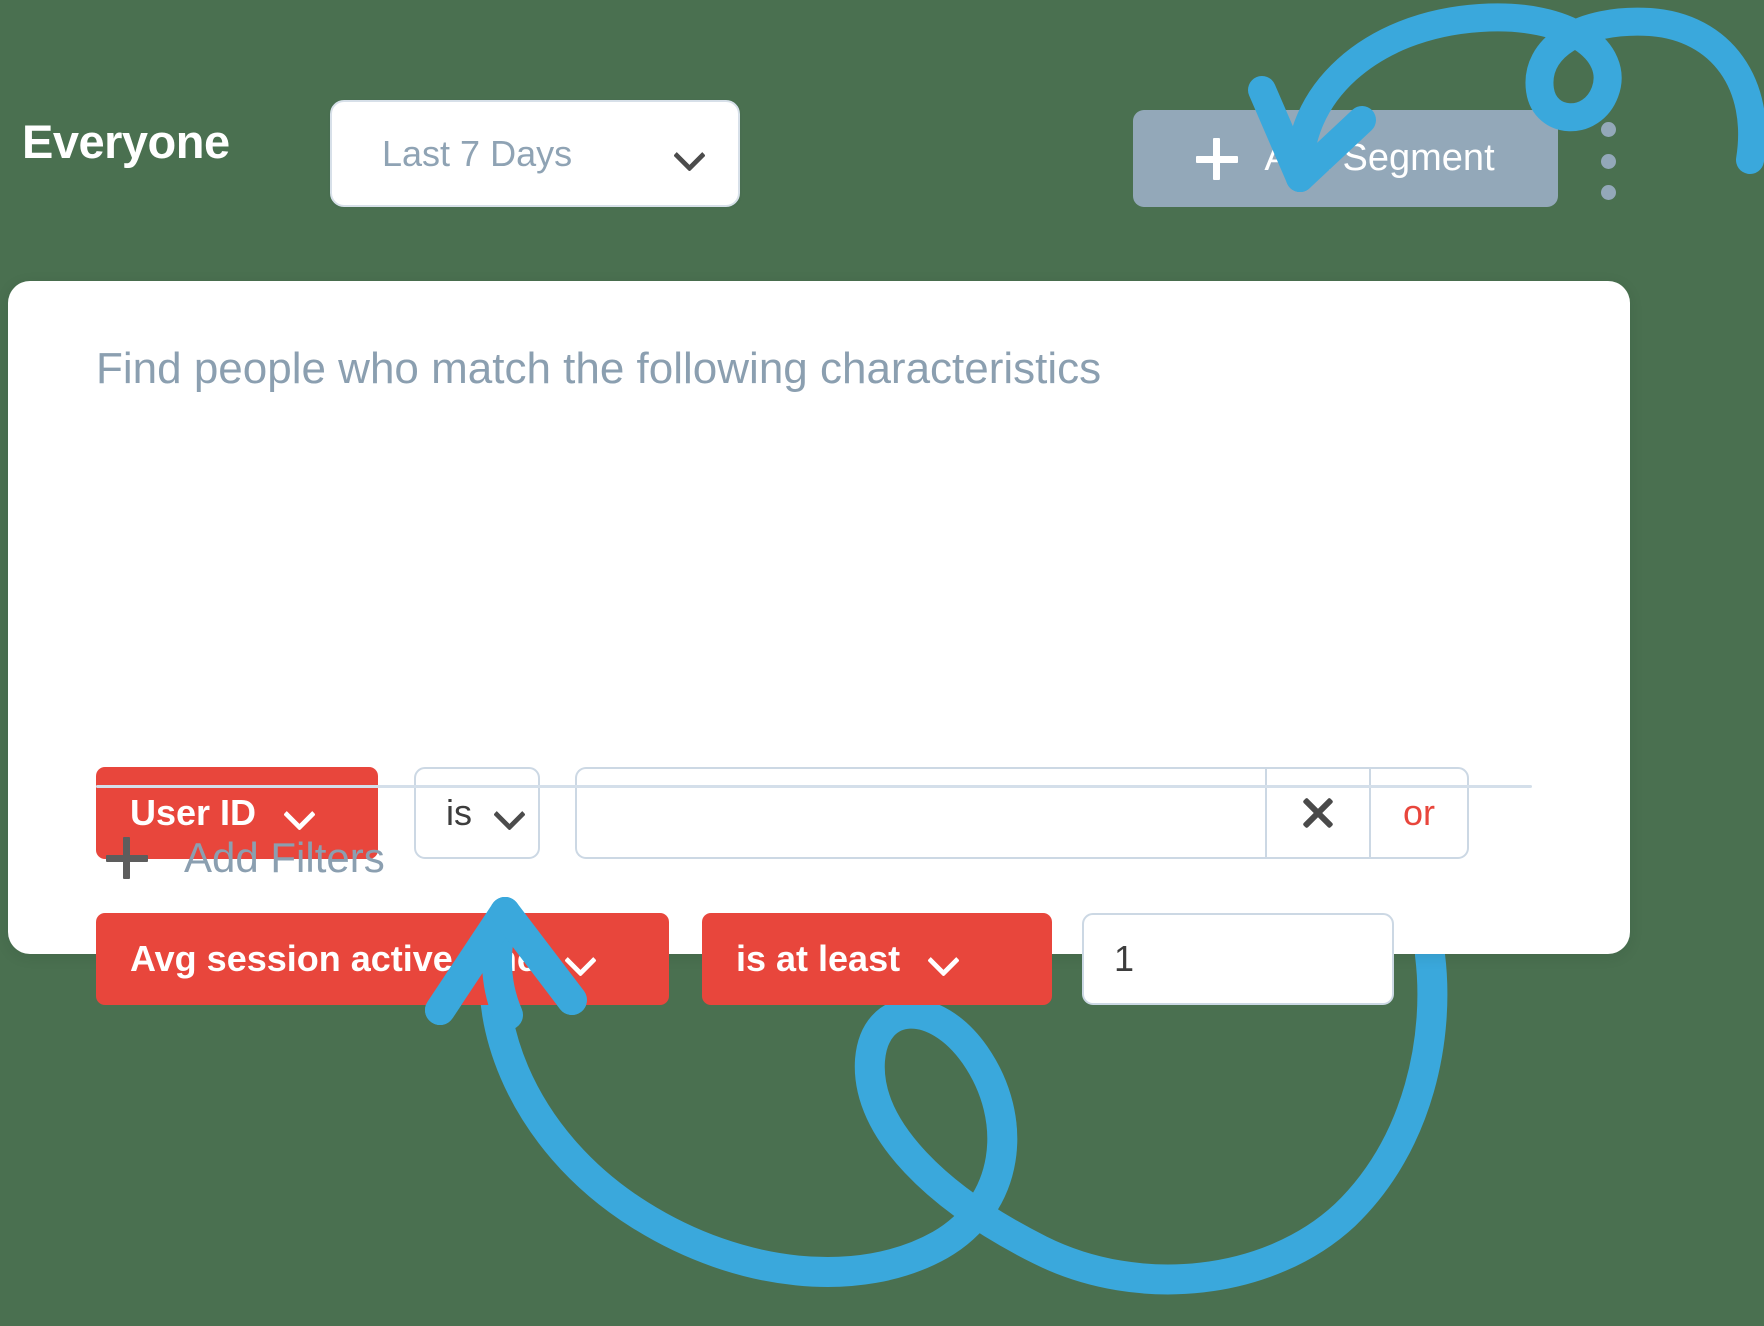  I want to click on filter-operator-label: is at least, so click(818, 958).